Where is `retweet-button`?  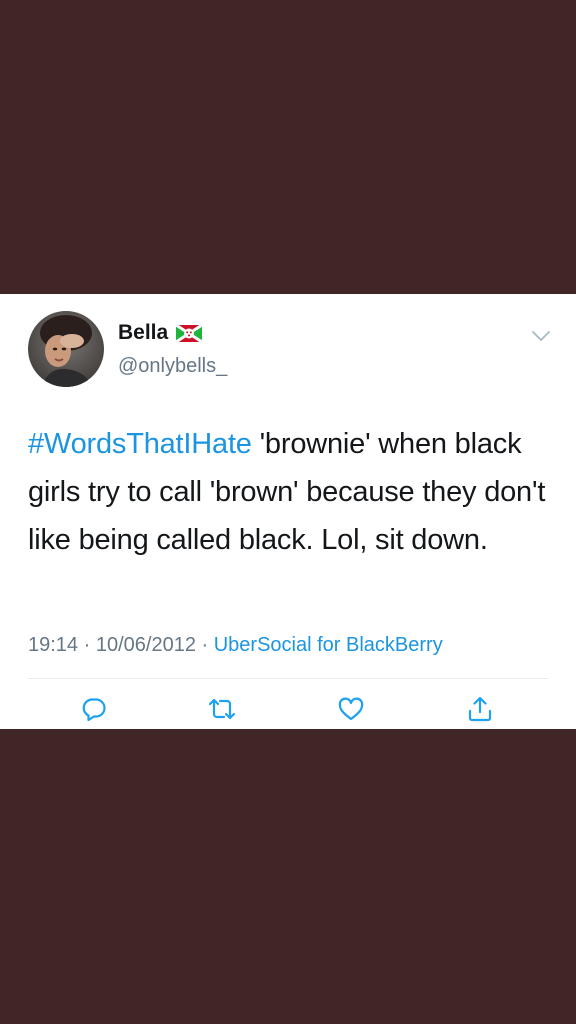 retweet-button is located at coordinates (222, 709).